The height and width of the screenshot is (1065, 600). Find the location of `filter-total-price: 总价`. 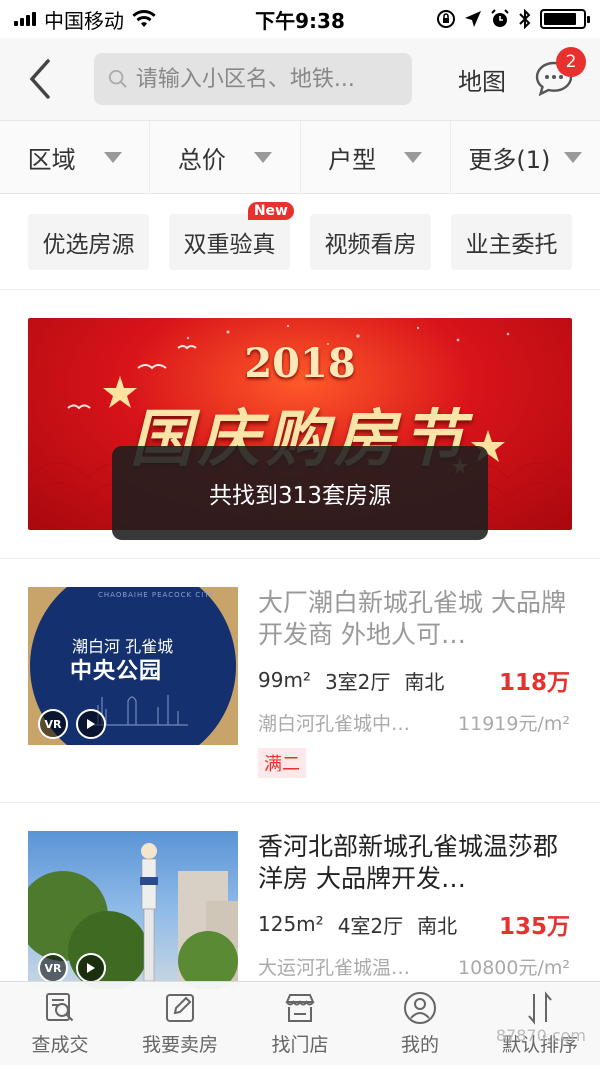

filter-total-price: 总价 is located at coordinates (225, 157).